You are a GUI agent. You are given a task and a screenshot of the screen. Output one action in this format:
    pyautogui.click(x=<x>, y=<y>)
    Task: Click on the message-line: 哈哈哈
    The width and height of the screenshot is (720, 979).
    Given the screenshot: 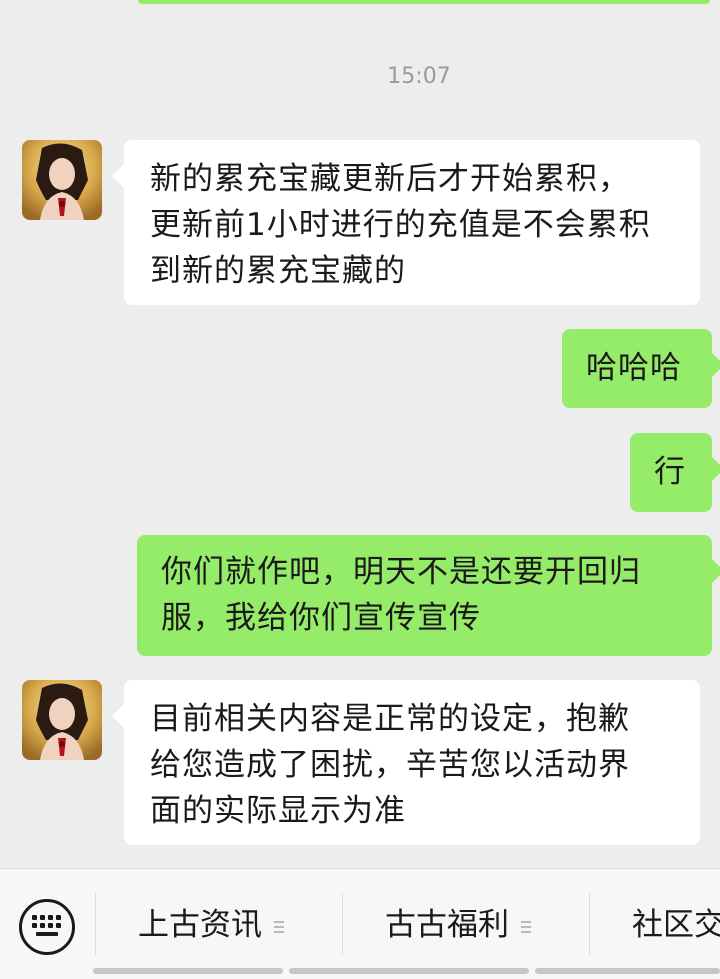 What is the action you would take?
    pyautogui.click(x=634, y=368)
    